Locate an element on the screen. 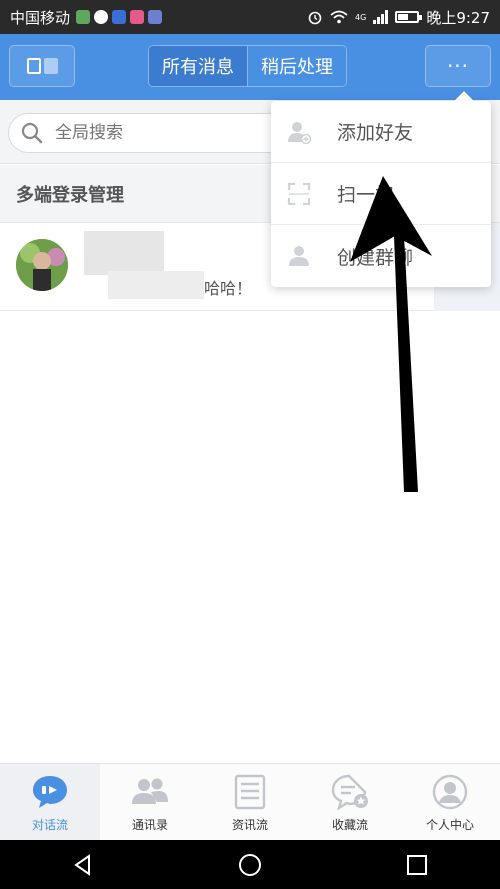  app-icon is located at coordinates (137, 17).